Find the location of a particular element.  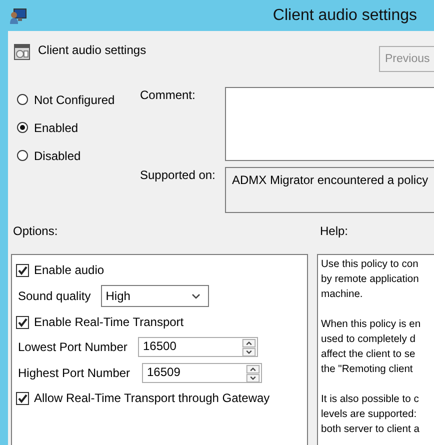

options-label: Options: is located at coordinates (36, 231).